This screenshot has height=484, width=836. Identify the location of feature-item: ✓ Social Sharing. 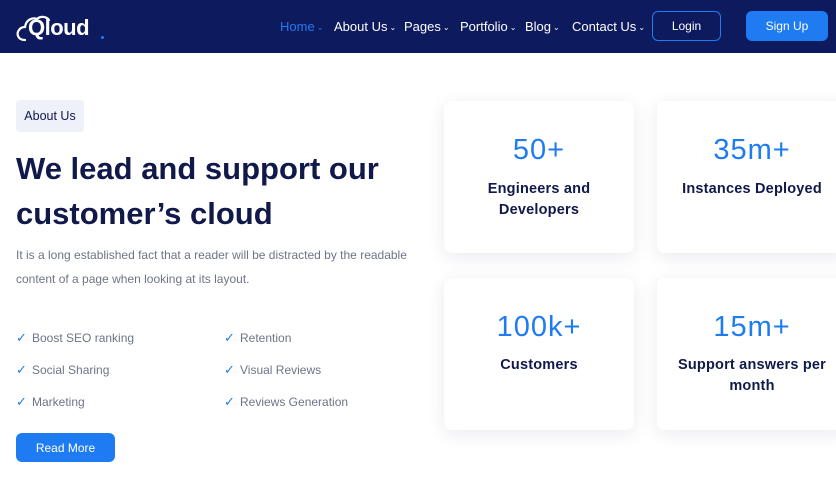
(62, 370).